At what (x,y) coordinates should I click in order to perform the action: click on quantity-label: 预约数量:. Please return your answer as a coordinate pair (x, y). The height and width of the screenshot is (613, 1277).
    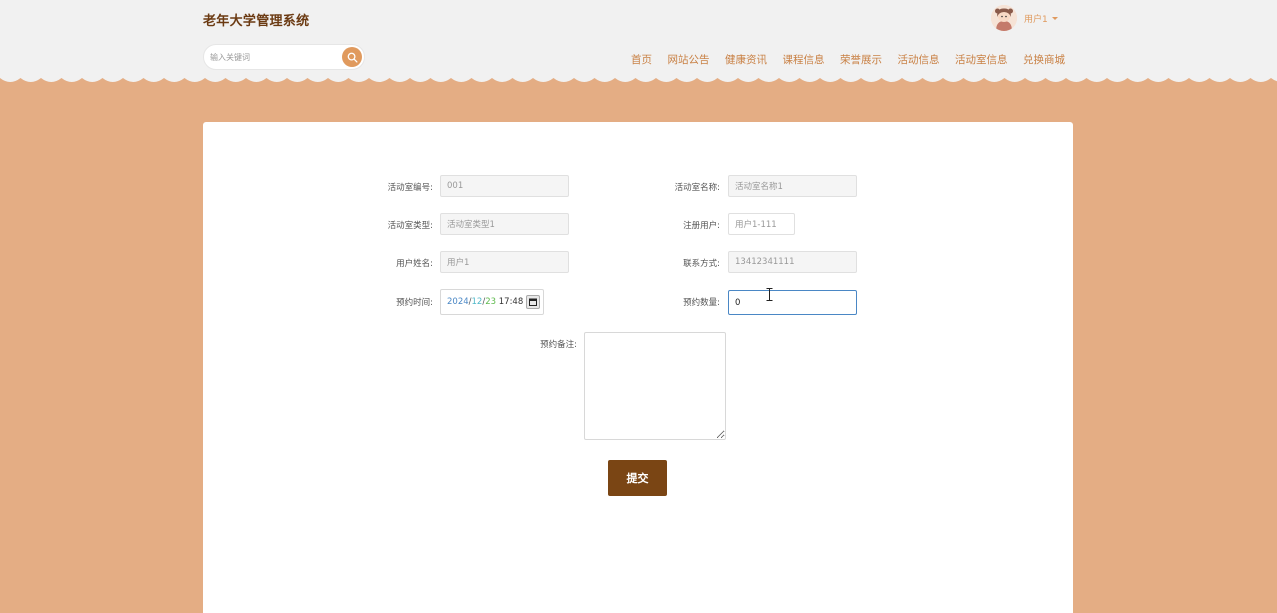
    Looking at the image, I should click on (701, 303).